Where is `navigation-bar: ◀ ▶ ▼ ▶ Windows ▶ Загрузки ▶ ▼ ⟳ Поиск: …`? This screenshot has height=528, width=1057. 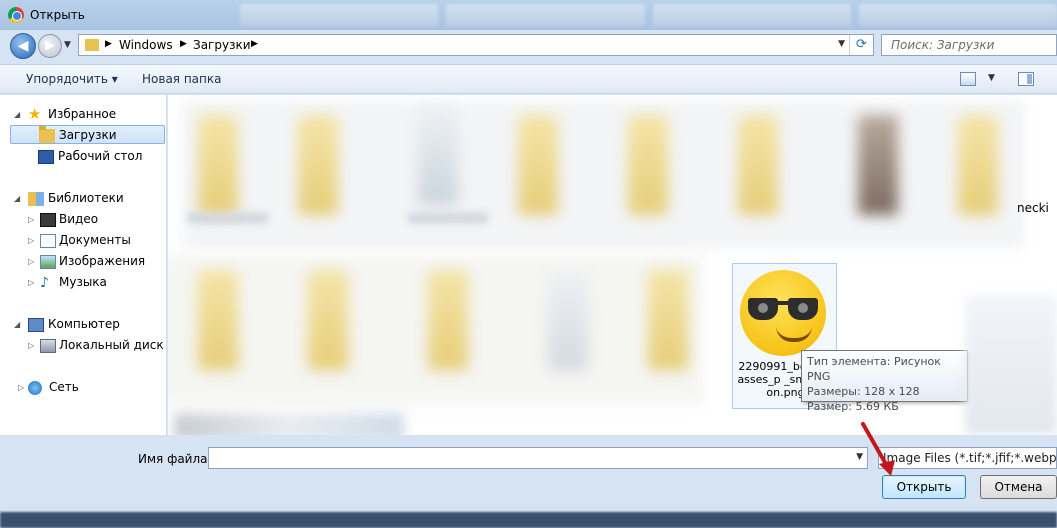 navigation-bar: ◀ ▶ ▼ ▶ Windows ▶ Загрузки ▶ ▼ ⟳ Поиск: … is located at coordinates (528, 45).